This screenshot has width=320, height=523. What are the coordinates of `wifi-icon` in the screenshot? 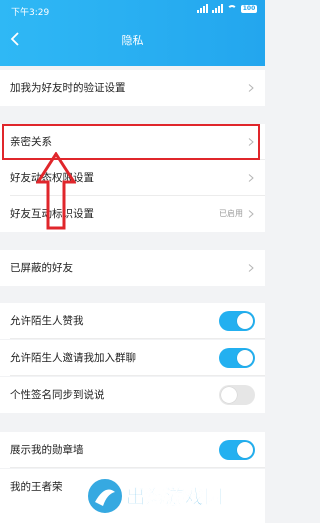 It's located at (232, 8).